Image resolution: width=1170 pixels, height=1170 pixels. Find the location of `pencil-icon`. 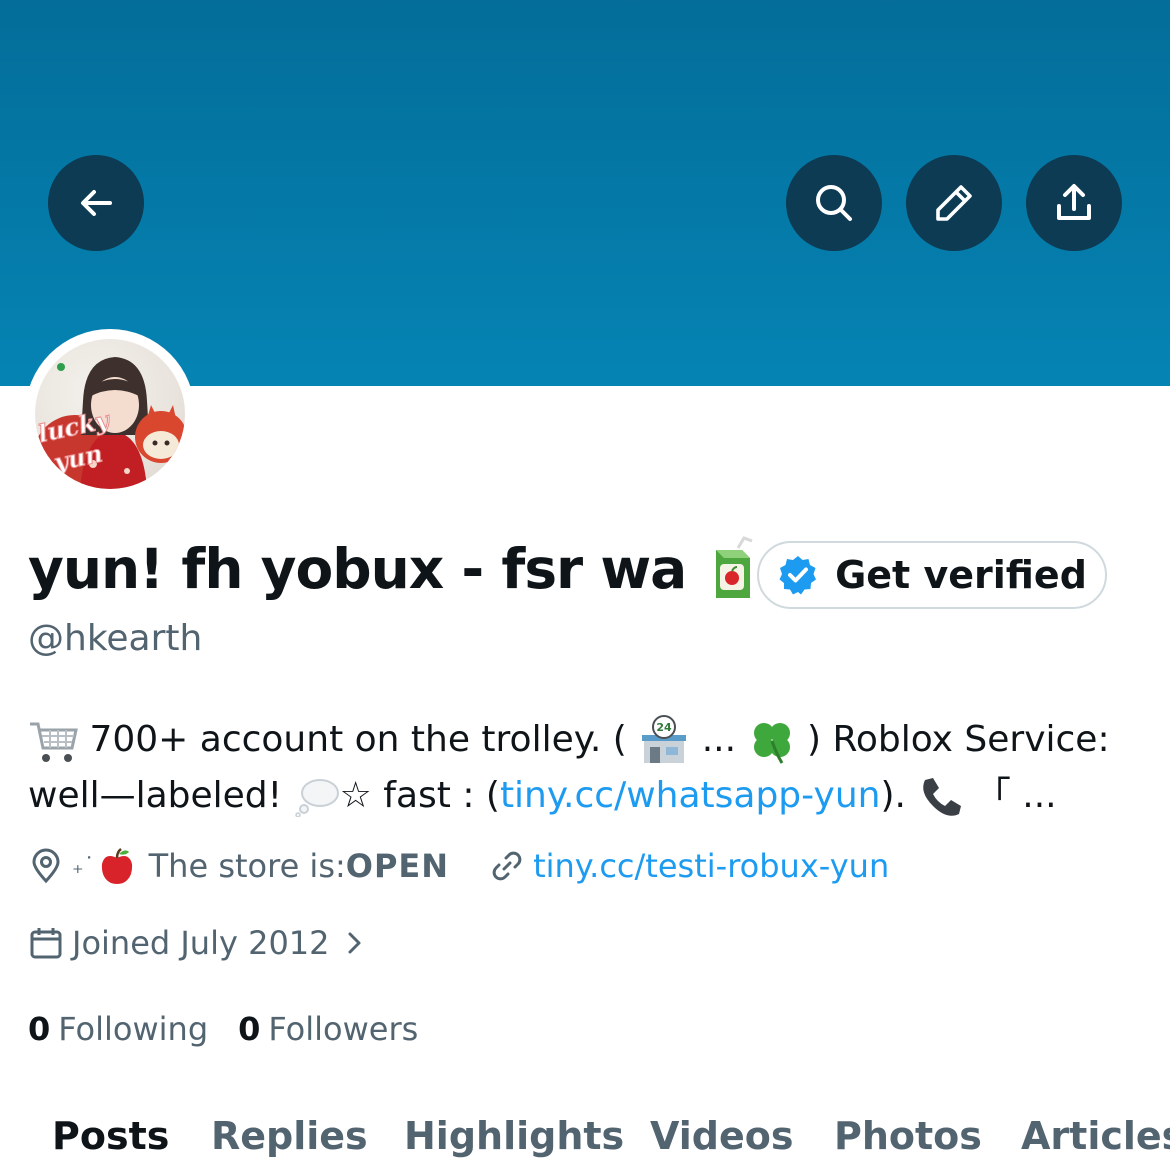

pencil-icon is located at coordinates (954, 203).